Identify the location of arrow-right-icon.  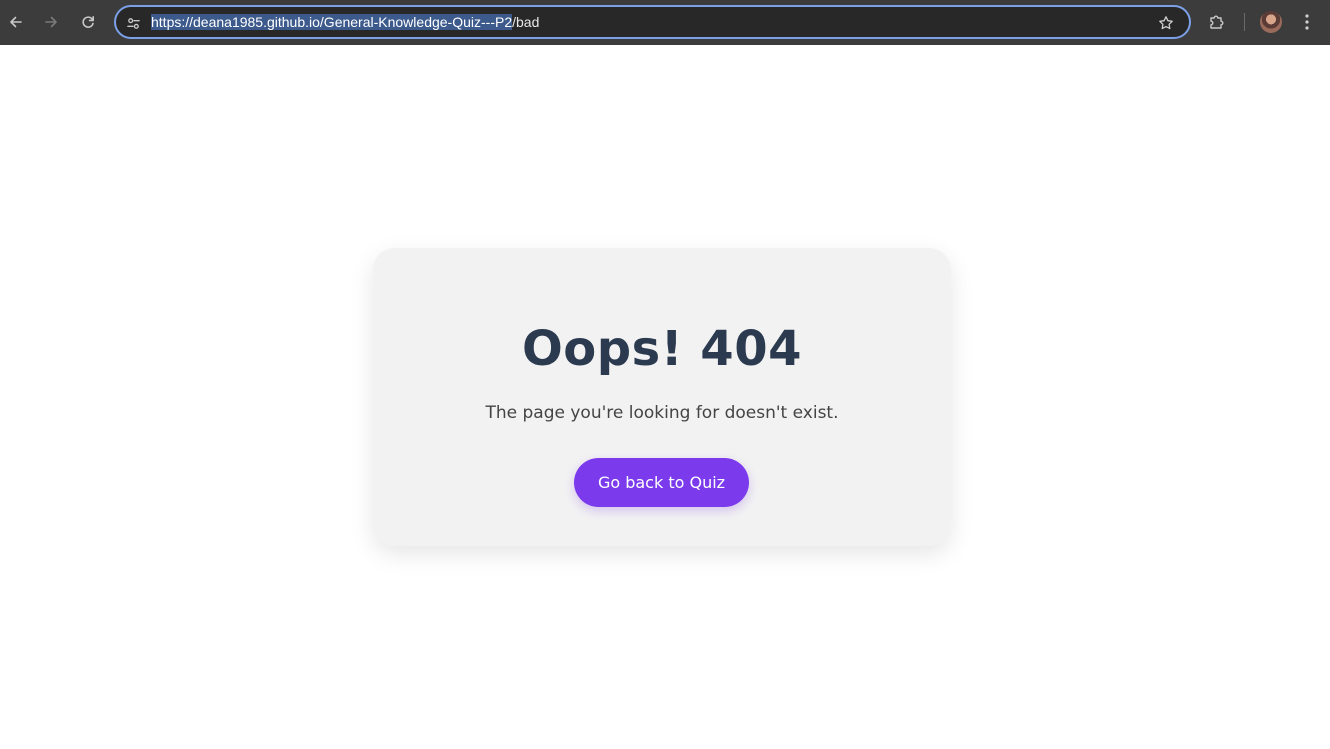
(51, 22).